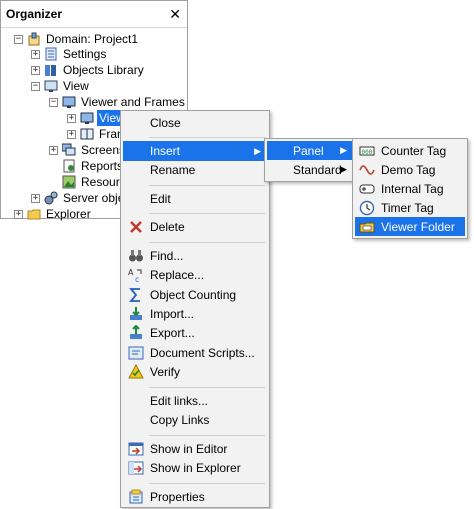 The width and height of the screenshot is (474, 509). I want to click on menu-item-object-counting: Object Counting, so click(195, 295).